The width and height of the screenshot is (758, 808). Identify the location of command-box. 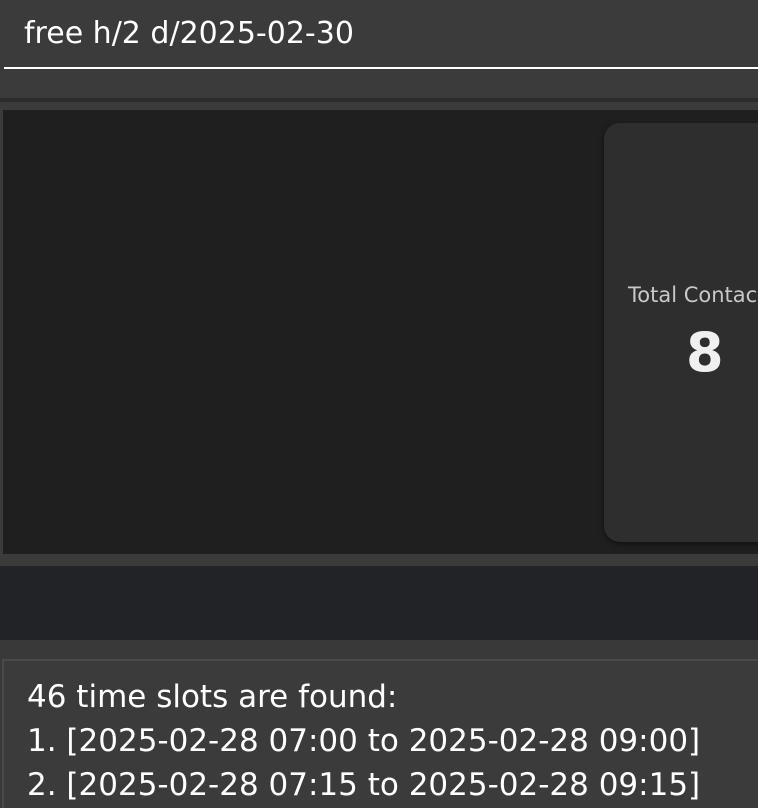
(379, 49).